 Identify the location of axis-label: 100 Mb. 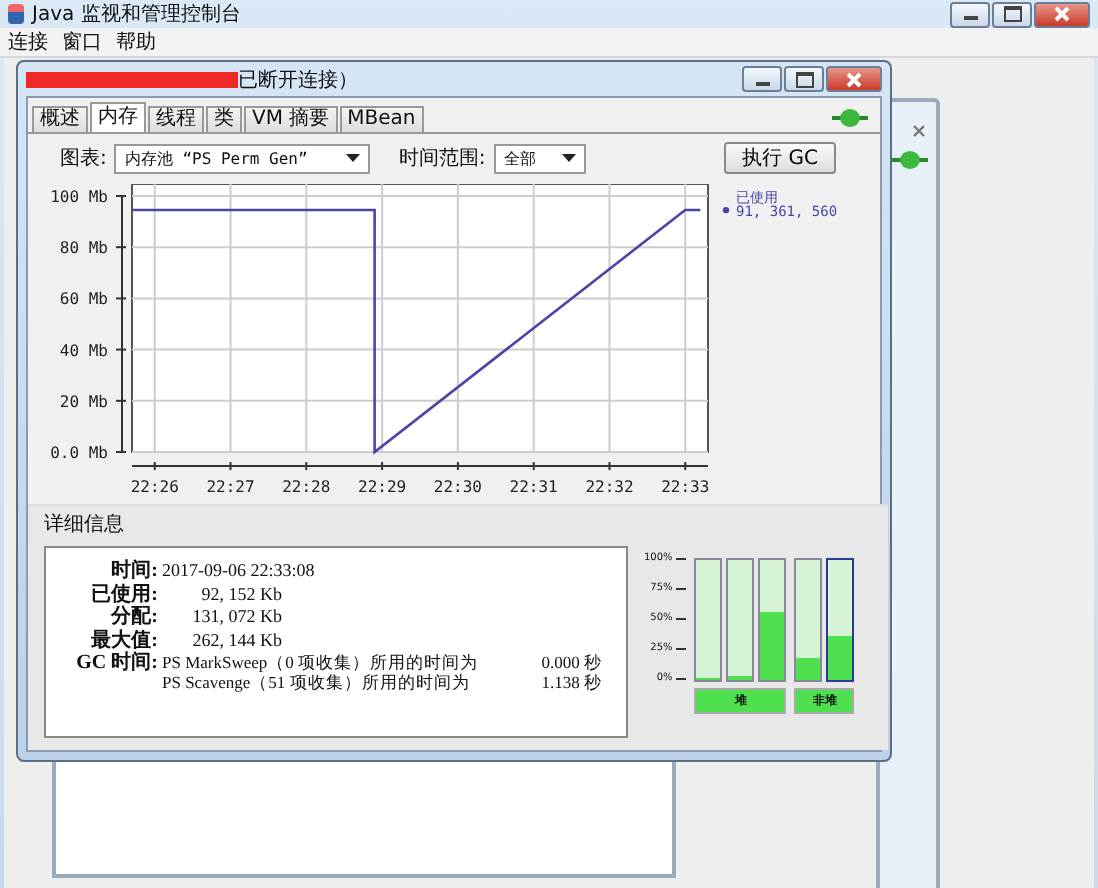
(79, 197).